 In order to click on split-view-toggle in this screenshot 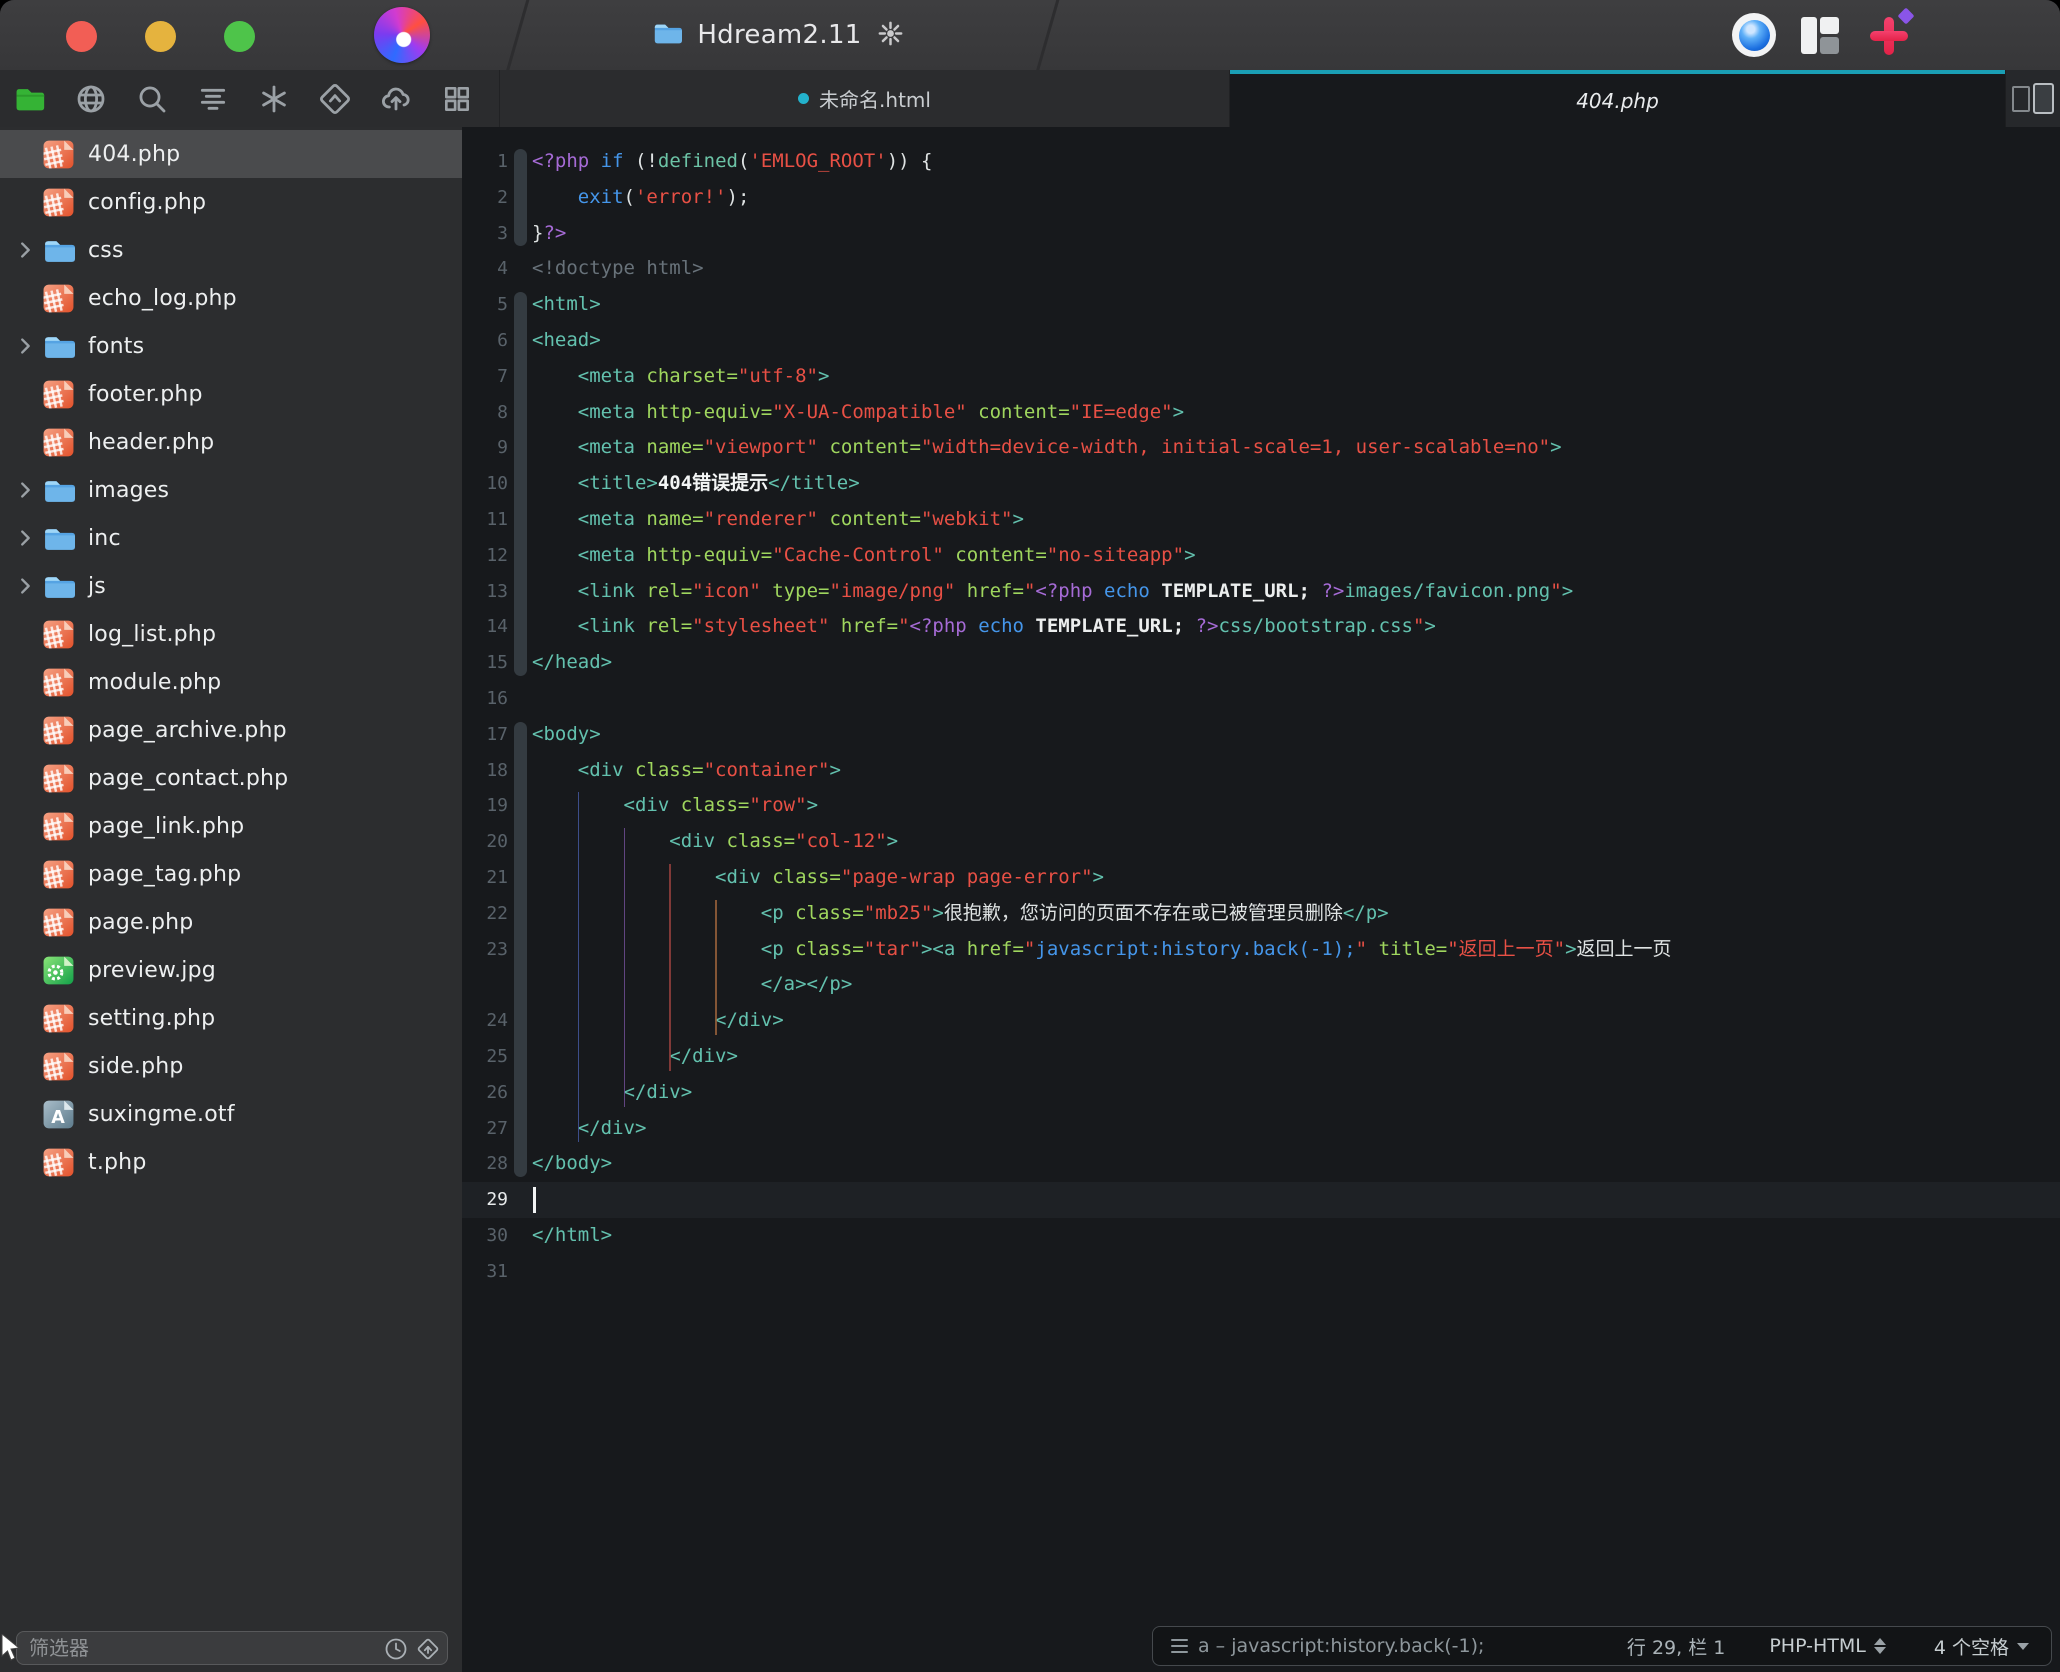, I will do `click(2032, 98)`.